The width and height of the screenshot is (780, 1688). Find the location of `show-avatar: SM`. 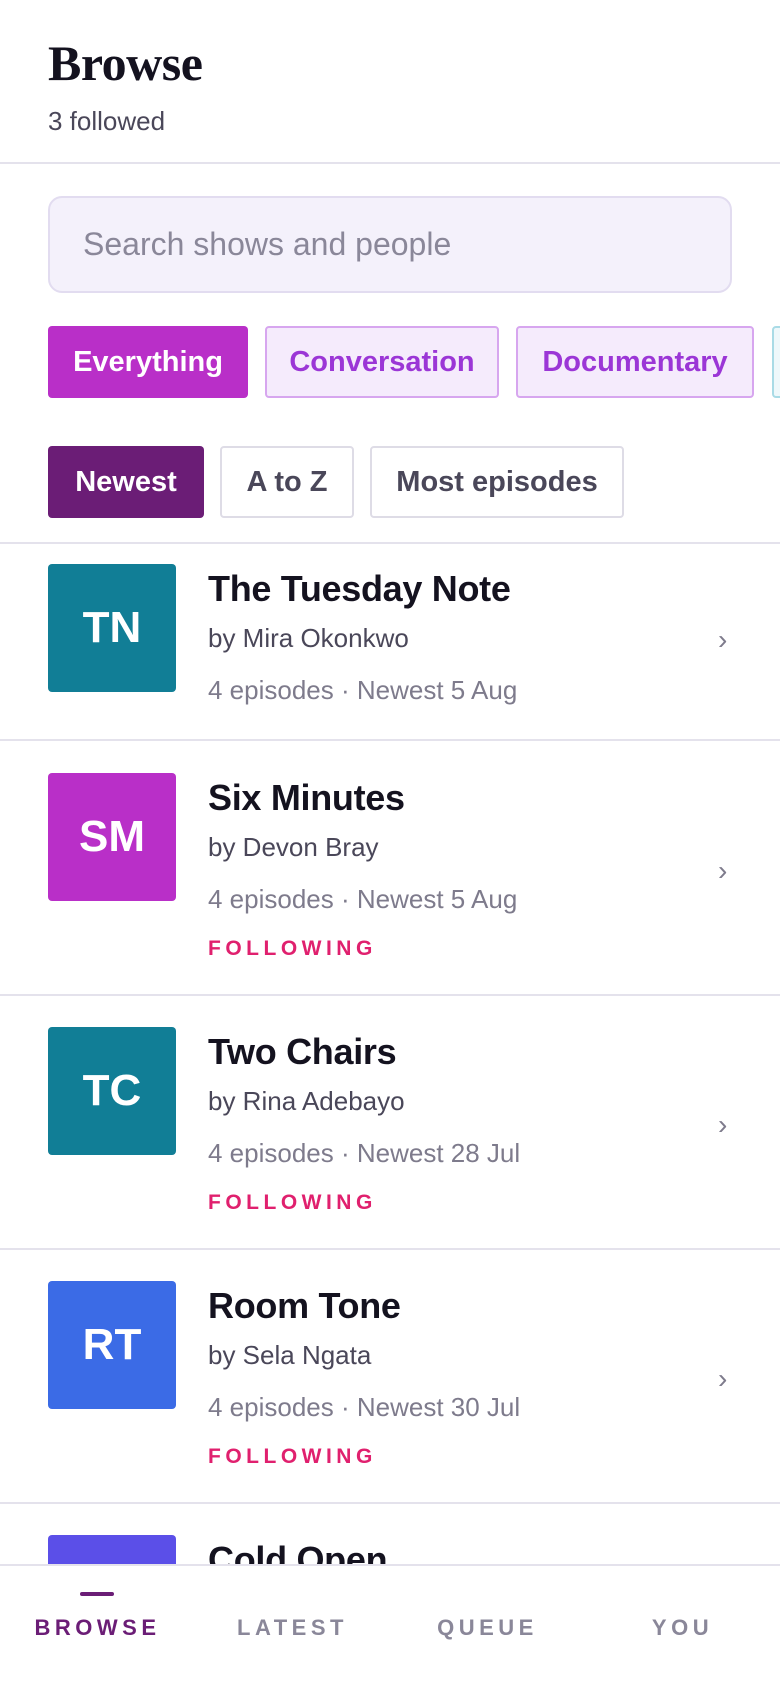

show-avatar: SM is located at coordinates (112, 837).